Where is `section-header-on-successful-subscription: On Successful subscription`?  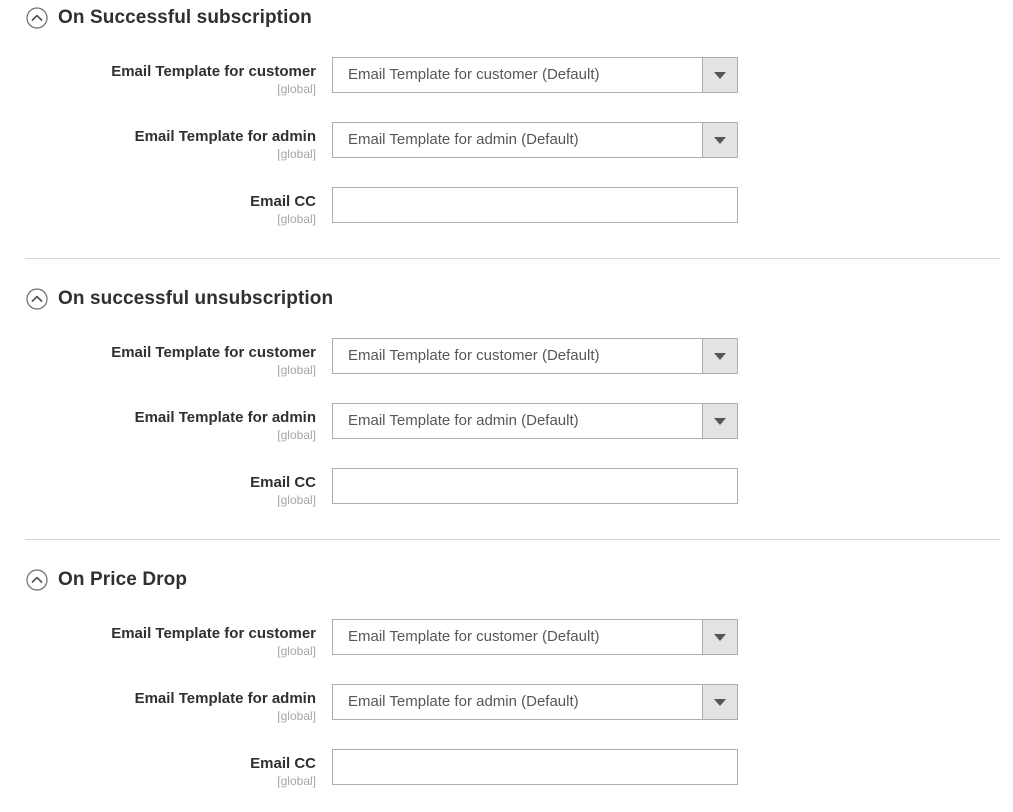
section-header-on-successful-subscription: On Successful subscription is located at coordinates (506, 14).